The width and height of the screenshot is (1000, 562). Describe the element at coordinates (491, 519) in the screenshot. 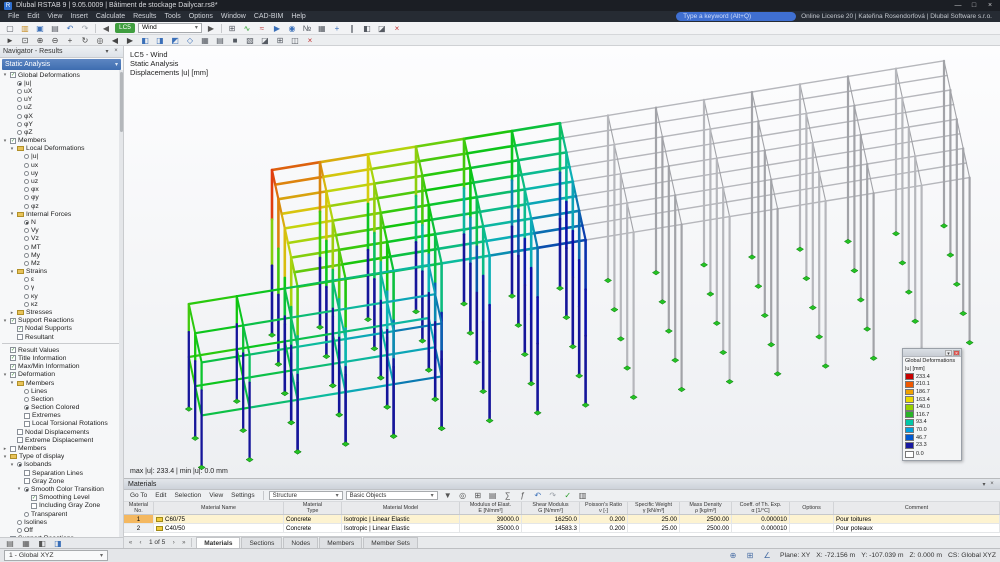

I see `table-cell: 39000.0` at that location.